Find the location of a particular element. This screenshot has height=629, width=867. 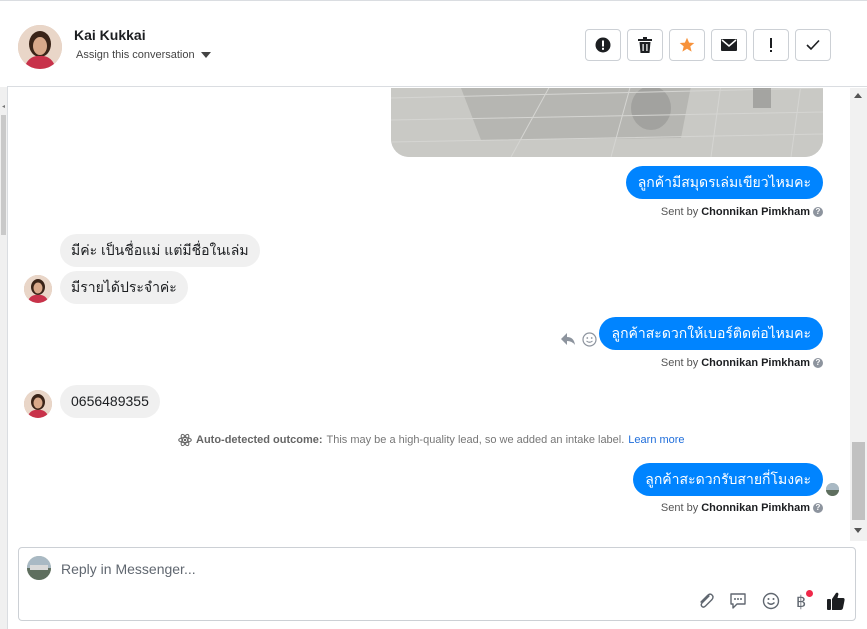

assign-conversation-dropdown: Assign this conversation is located at coordinates (143, 55).